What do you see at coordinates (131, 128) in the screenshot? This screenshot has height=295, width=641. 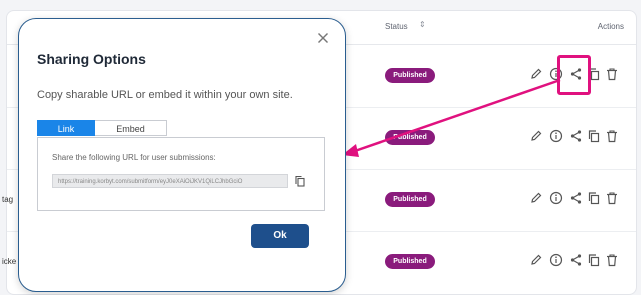 I see `tab-embed: Embed` at bounding box center [131, 128].